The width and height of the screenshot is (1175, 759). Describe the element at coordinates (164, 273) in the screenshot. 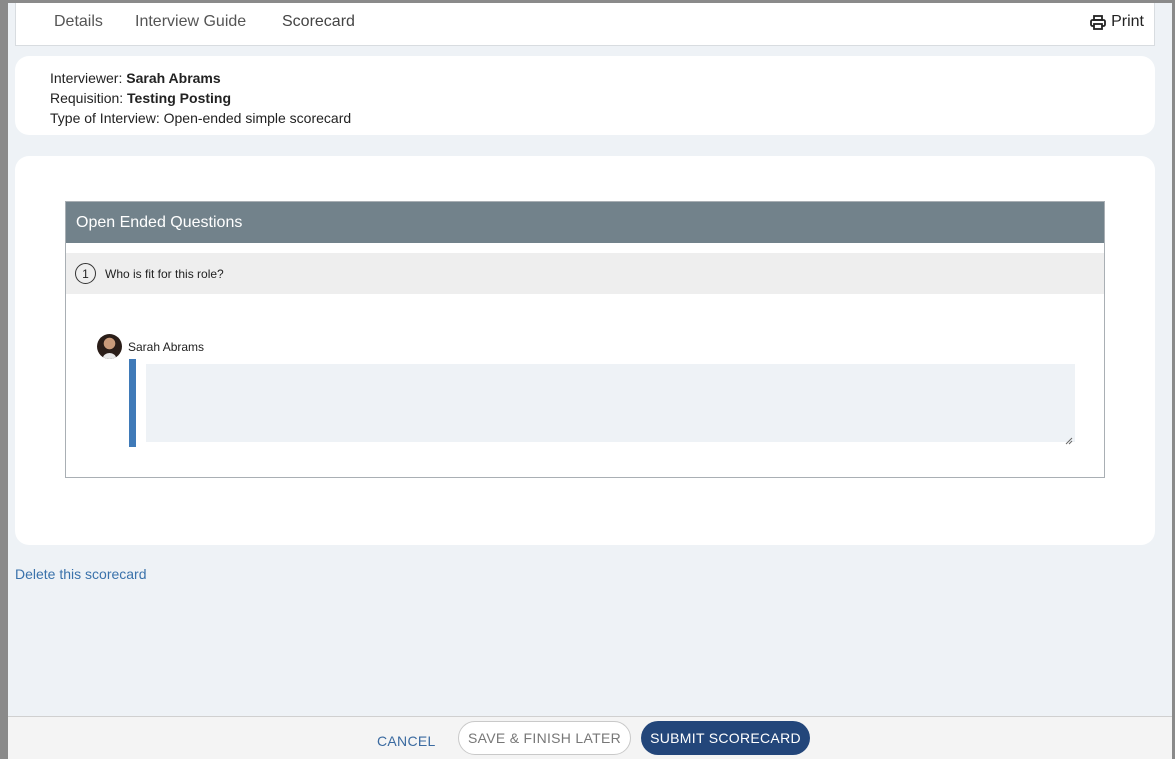

I see `question-text: Who is fit for this role?` at that location.